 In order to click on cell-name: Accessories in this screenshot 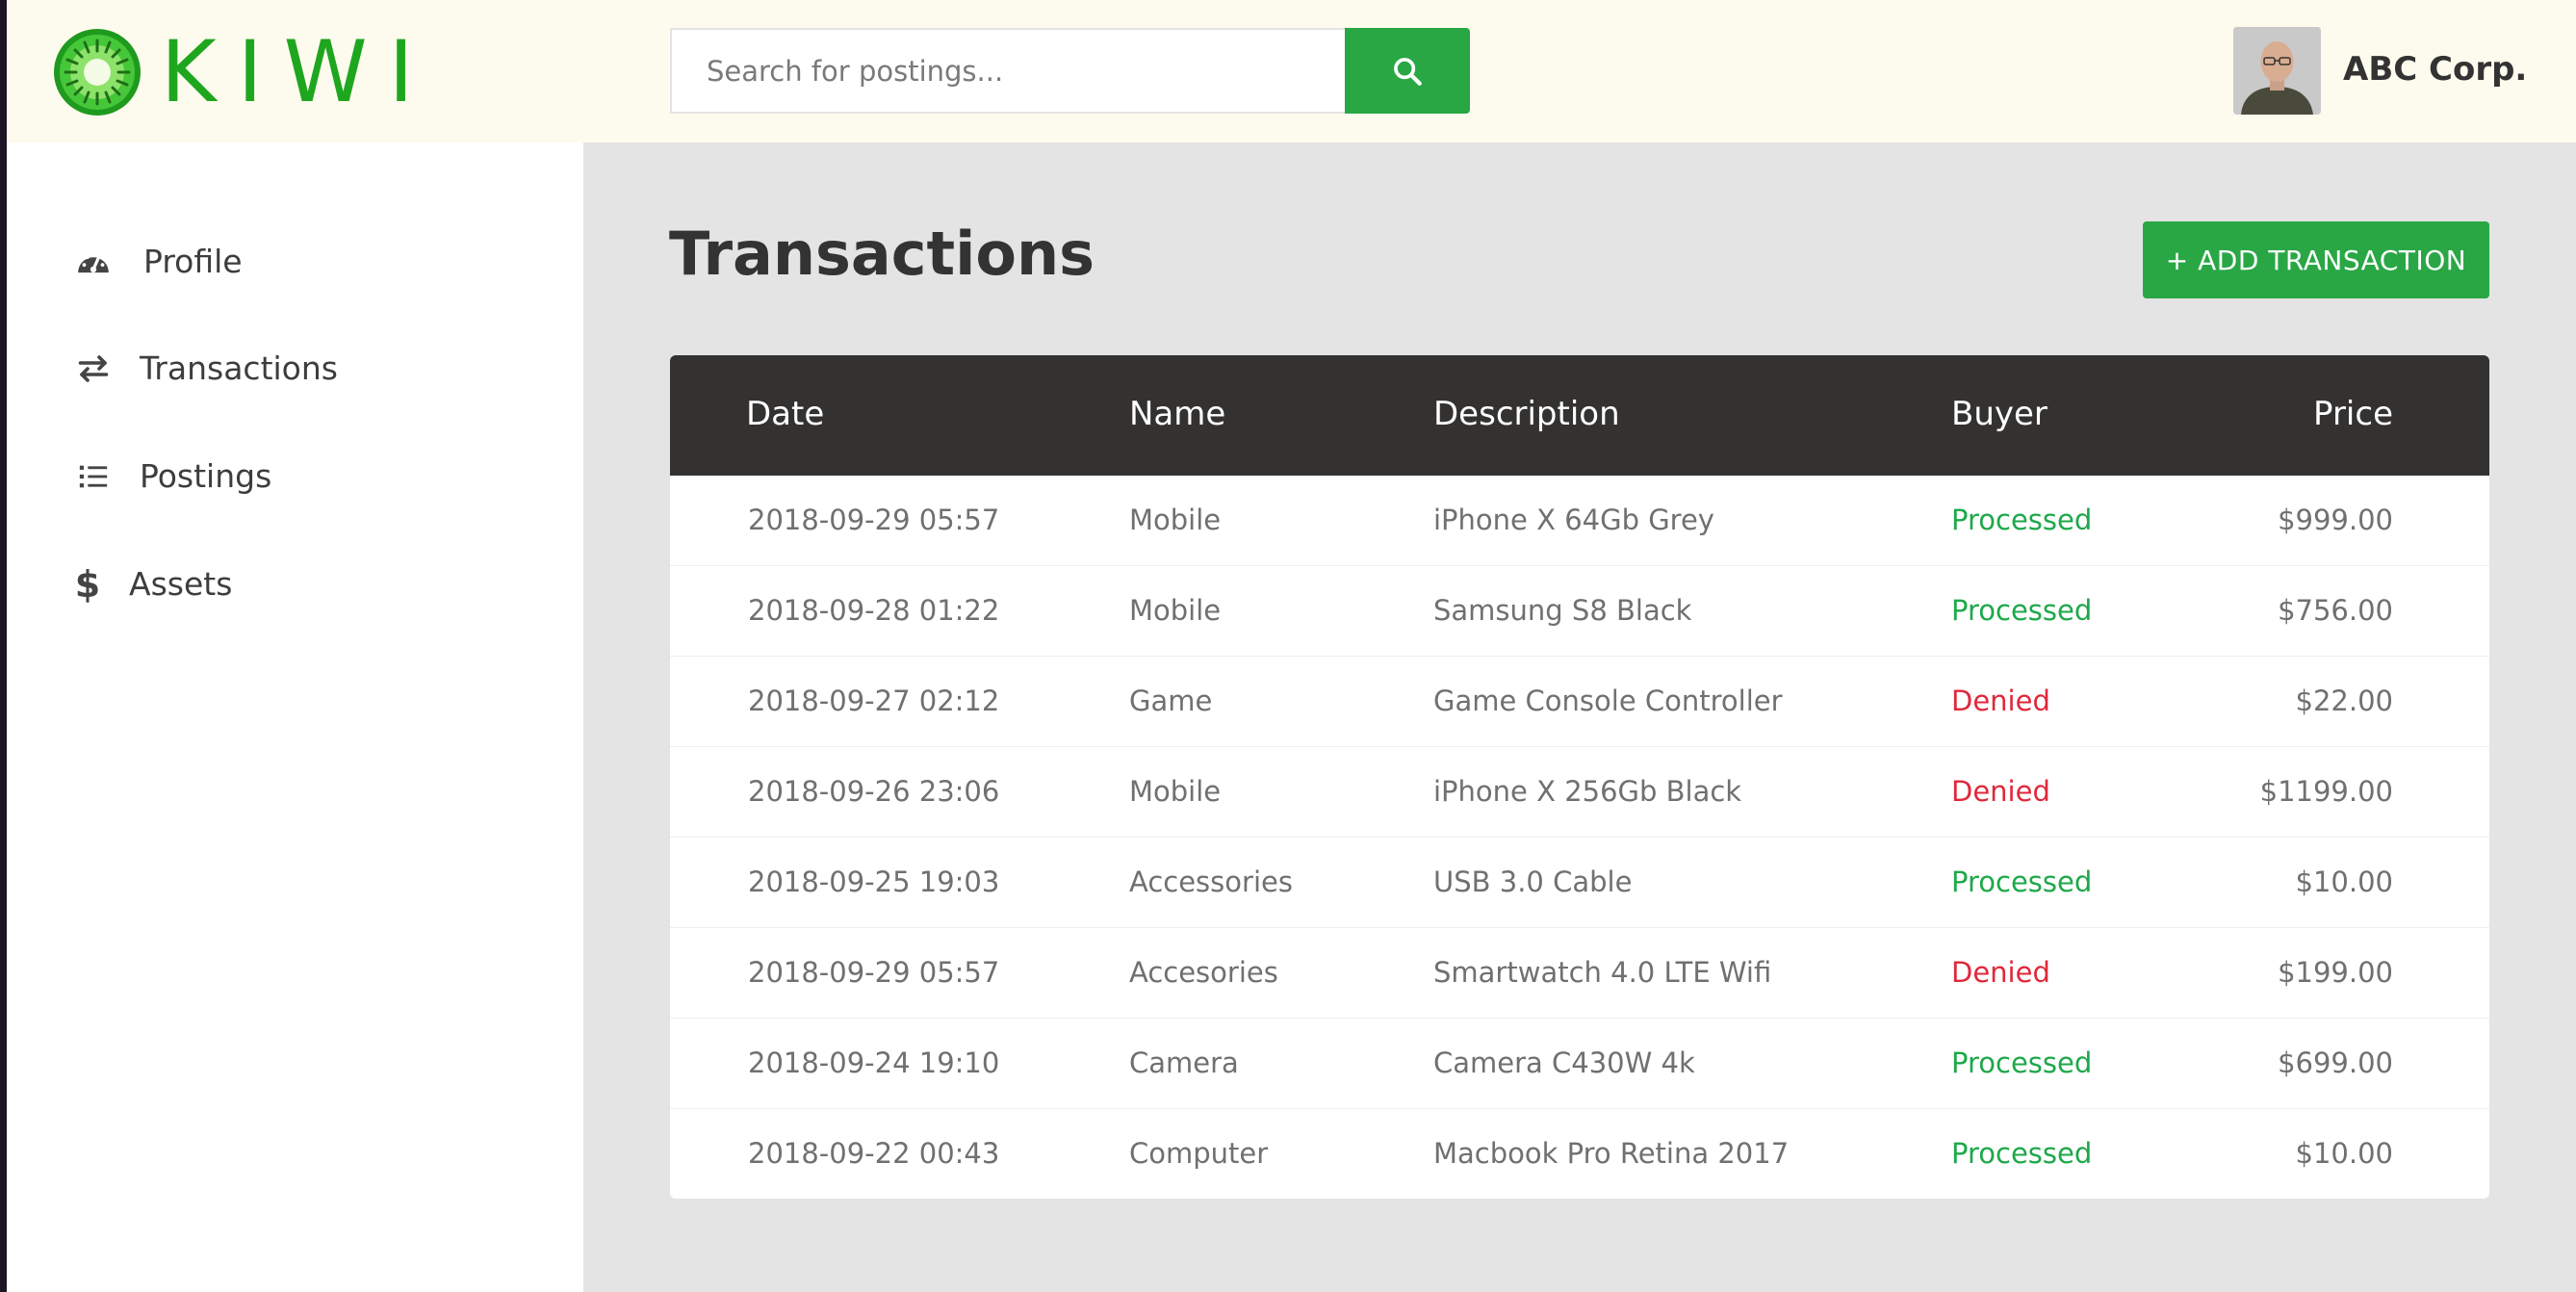, I will do `click(1211, 882)`.